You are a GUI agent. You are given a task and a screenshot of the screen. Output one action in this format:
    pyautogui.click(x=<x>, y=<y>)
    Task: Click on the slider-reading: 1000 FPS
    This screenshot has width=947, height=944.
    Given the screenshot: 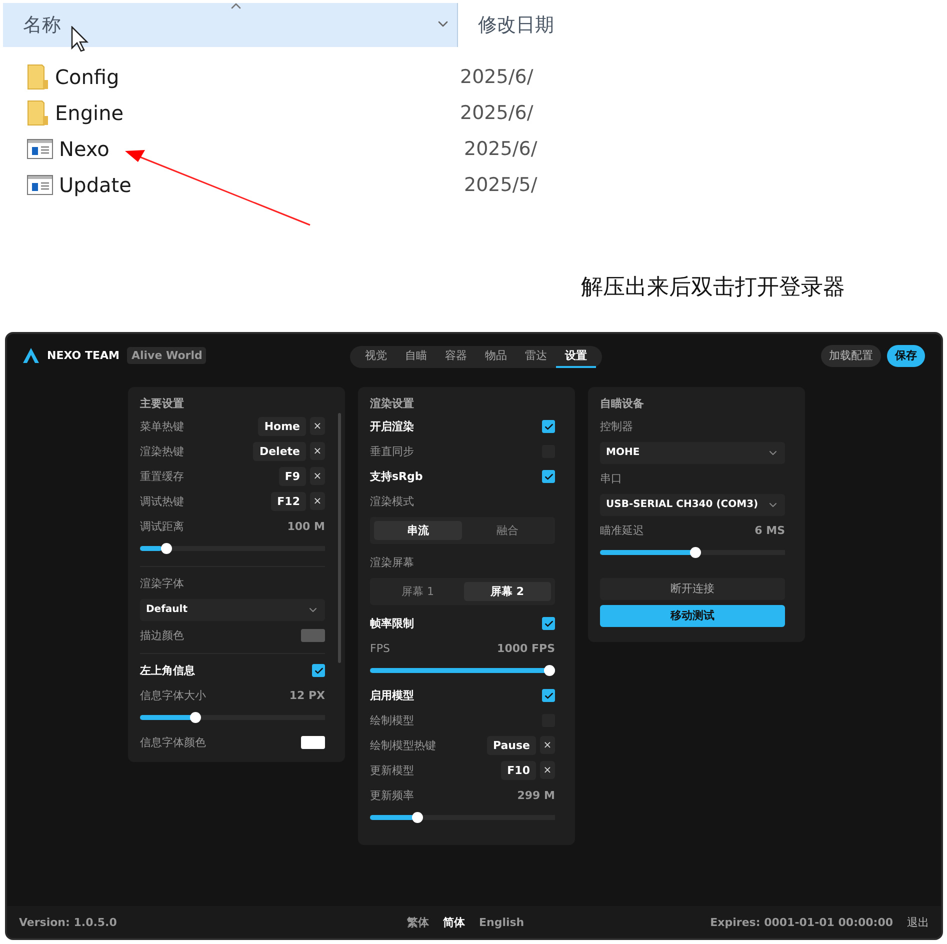 What is the action you would take?
    pyautogui.click(x=526, y=649)
    